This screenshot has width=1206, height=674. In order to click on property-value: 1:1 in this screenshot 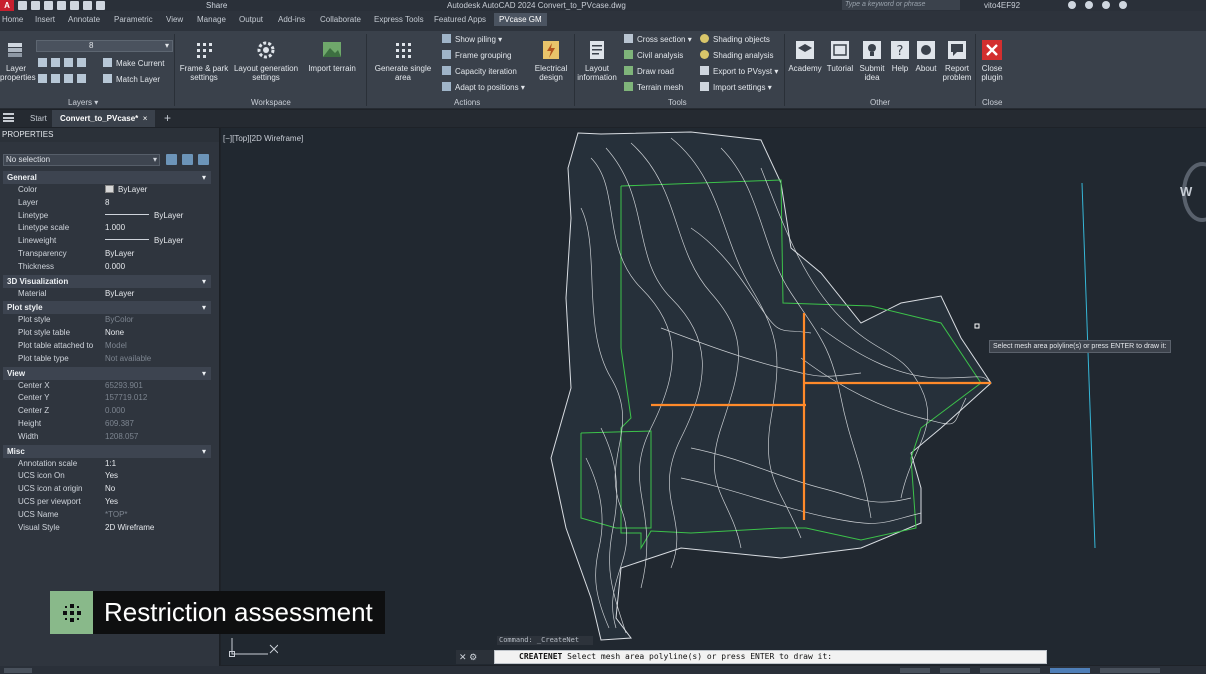, I will do `click(158, 464)`.